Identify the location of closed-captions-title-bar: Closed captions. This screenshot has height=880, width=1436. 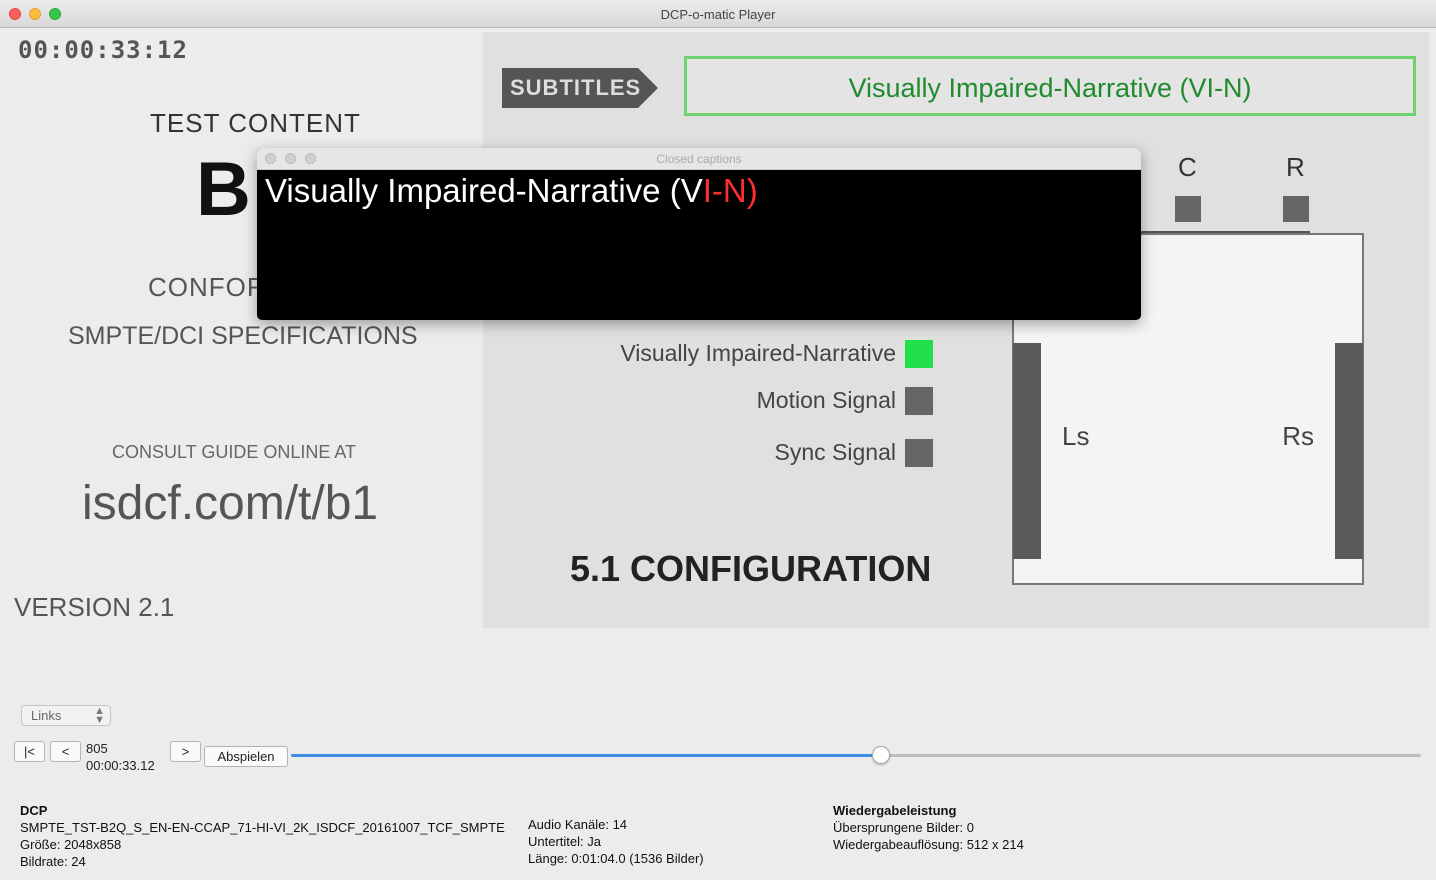
(699, 159).